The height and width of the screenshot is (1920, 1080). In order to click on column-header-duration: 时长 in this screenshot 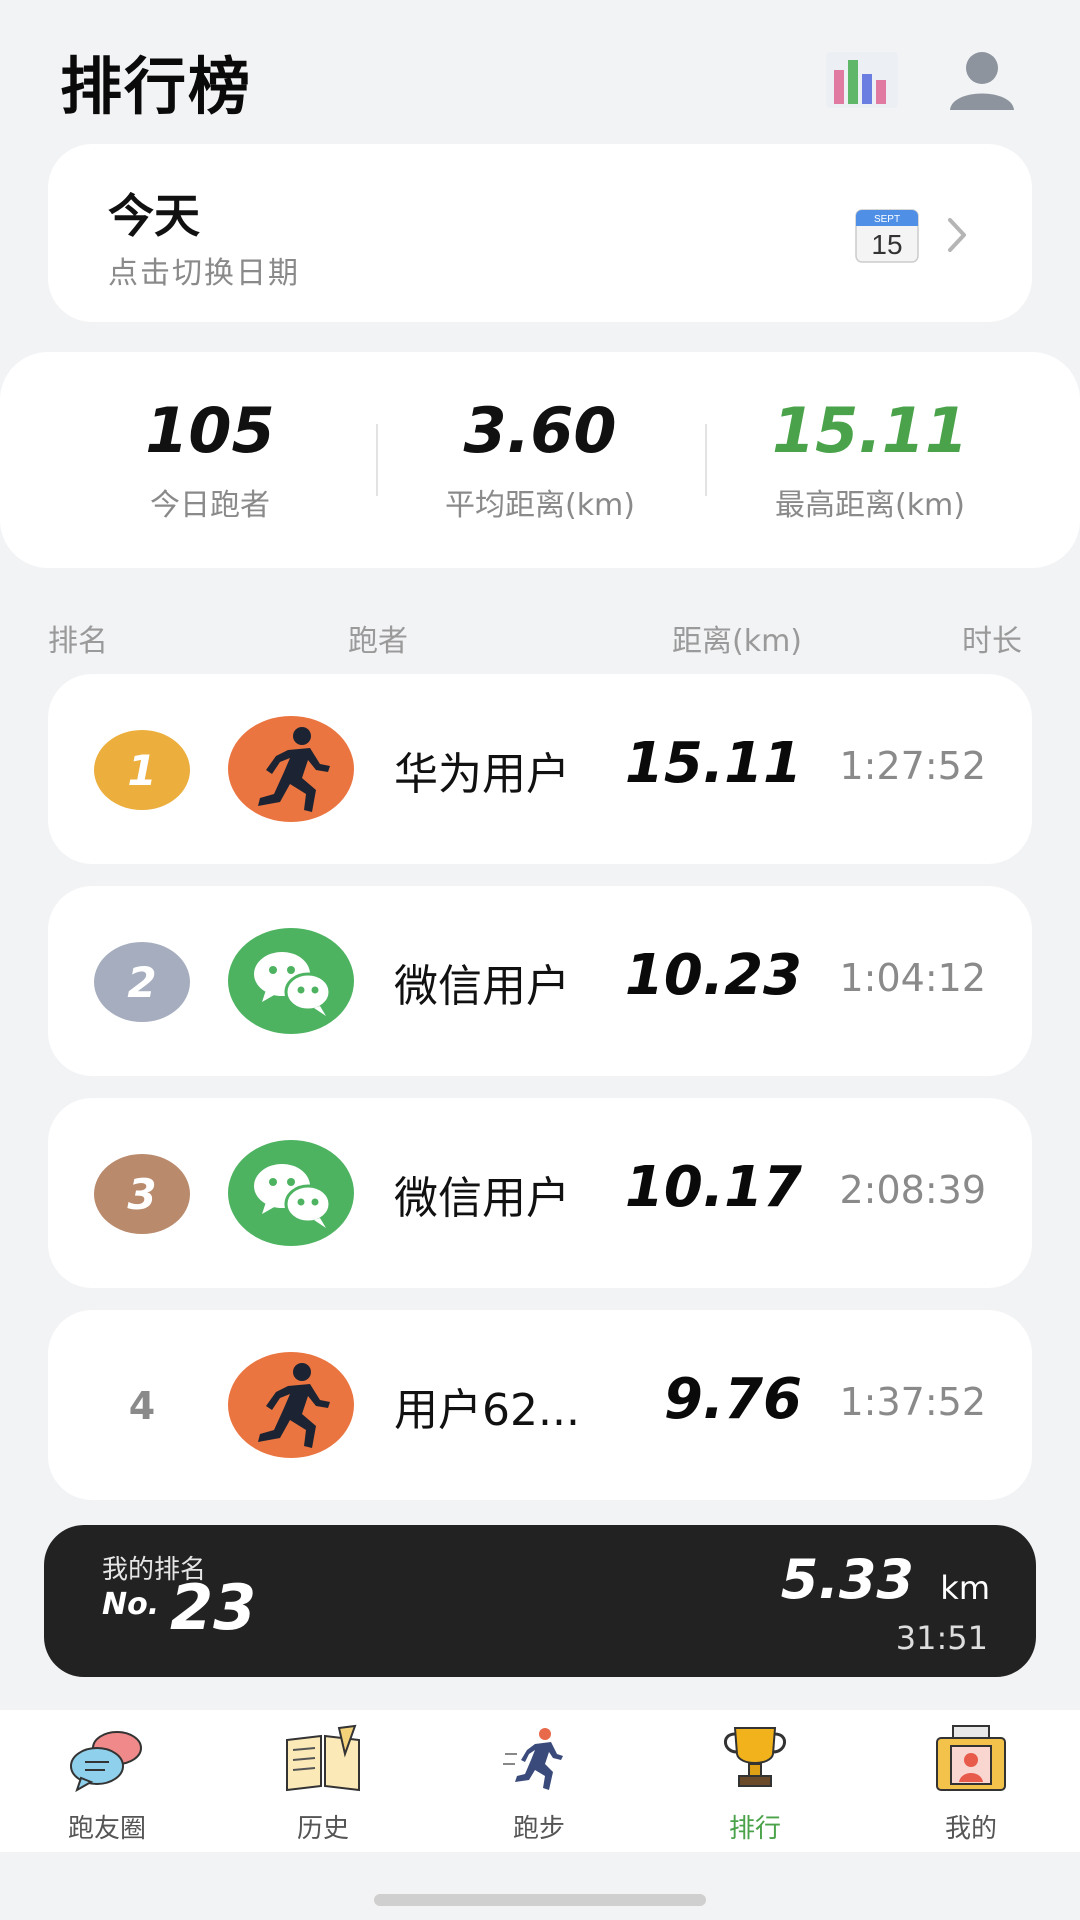, I will do `click(992, 641)`.